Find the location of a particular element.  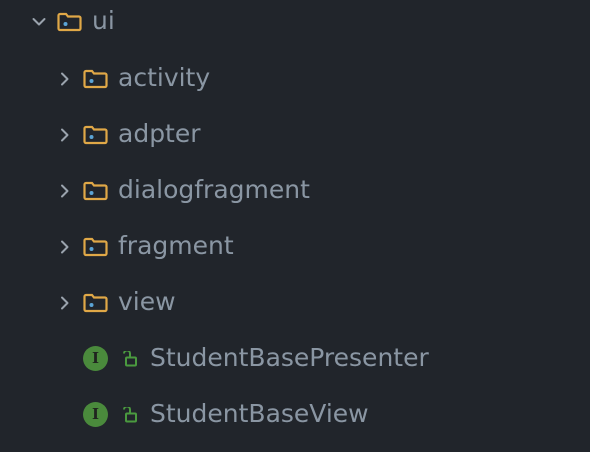

tree-node-fragment: fragment is located at coordinates (295, 246).